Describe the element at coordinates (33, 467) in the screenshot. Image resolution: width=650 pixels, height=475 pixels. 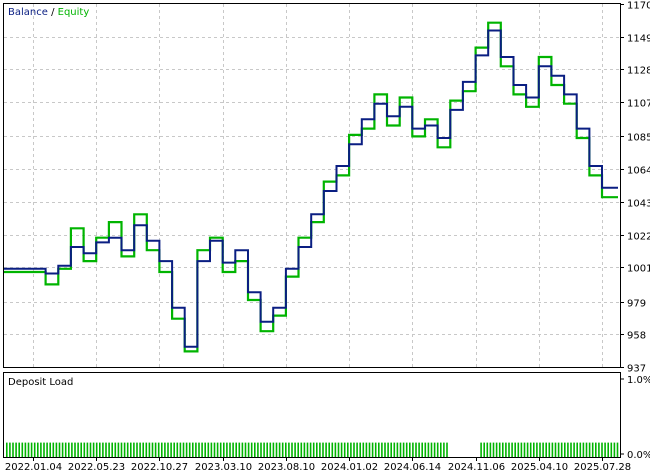
I see `x-tick-label: 2022.01.04` at that location.